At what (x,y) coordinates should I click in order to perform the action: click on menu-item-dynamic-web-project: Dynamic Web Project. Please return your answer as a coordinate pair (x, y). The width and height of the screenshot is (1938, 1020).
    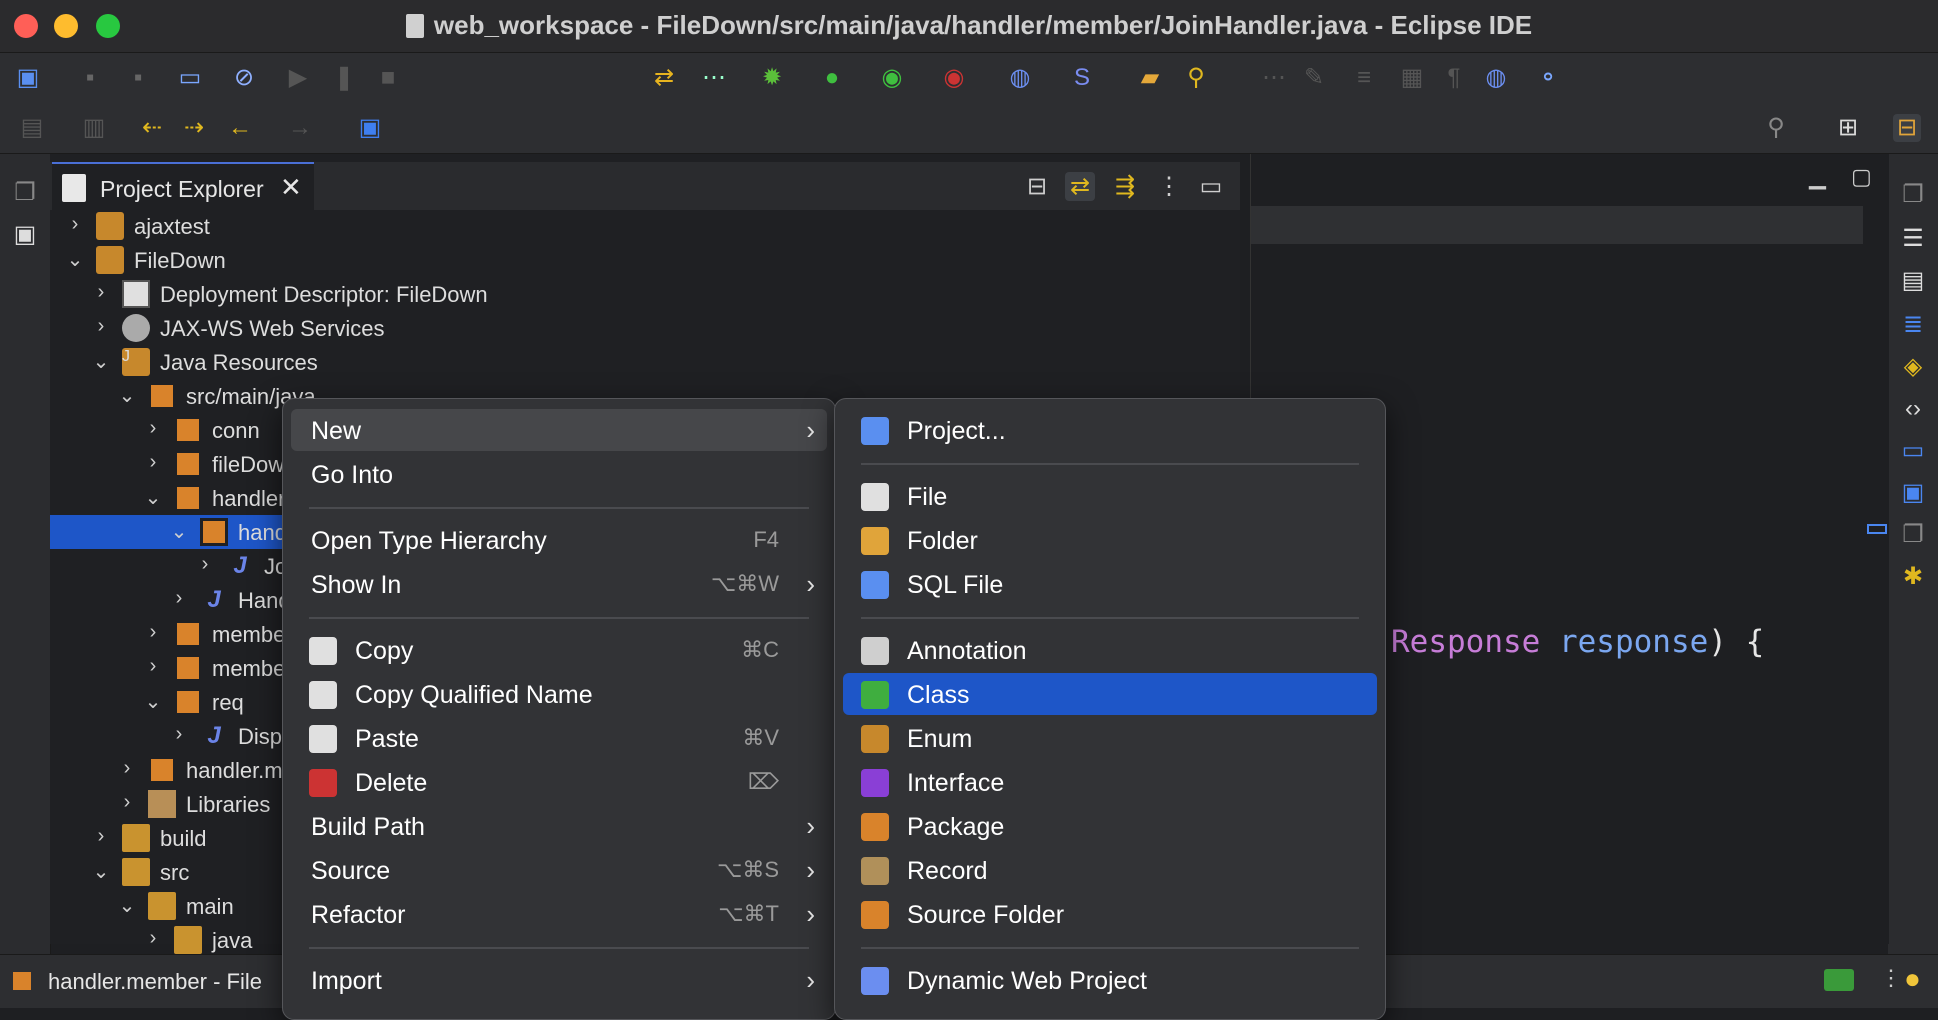
    Looking at the image, I should click on (1110, 980).